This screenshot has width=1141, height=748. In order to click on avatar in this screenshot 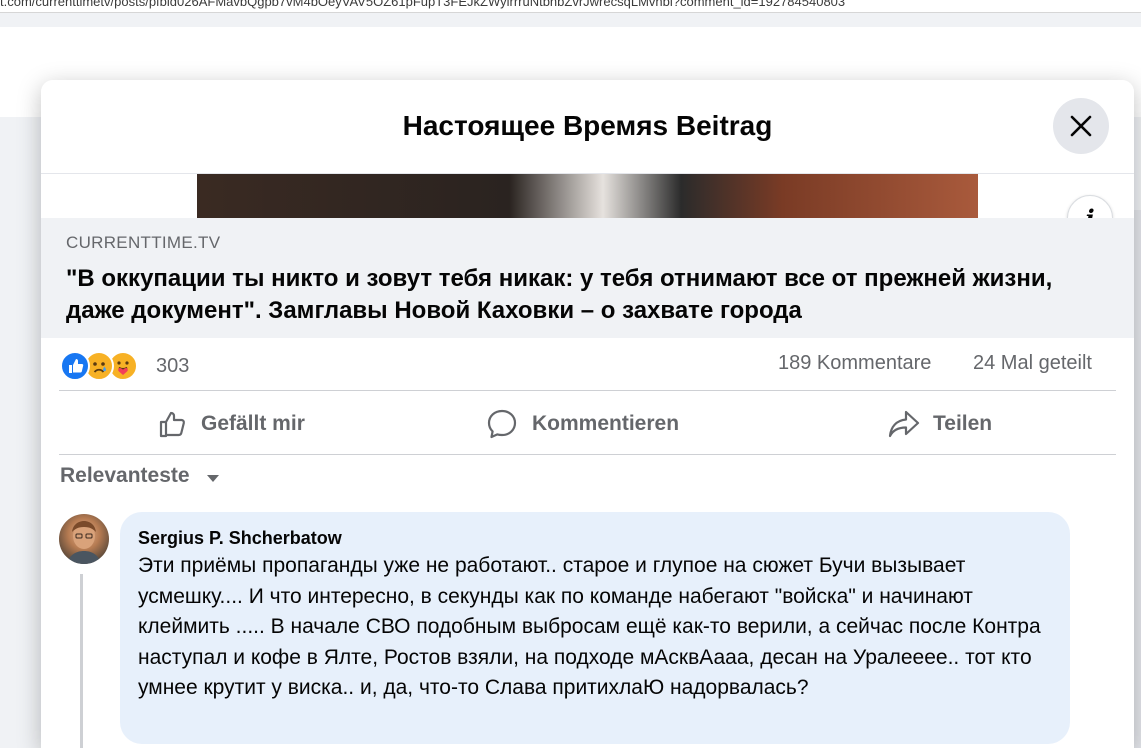, I will do `click(84, 539)`.